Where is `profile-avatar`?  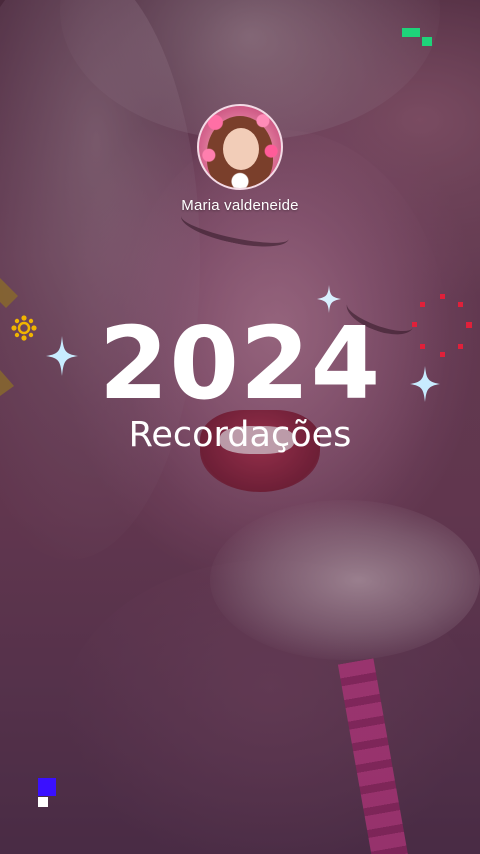 profile-avatar is located at coordinates (240, 147).